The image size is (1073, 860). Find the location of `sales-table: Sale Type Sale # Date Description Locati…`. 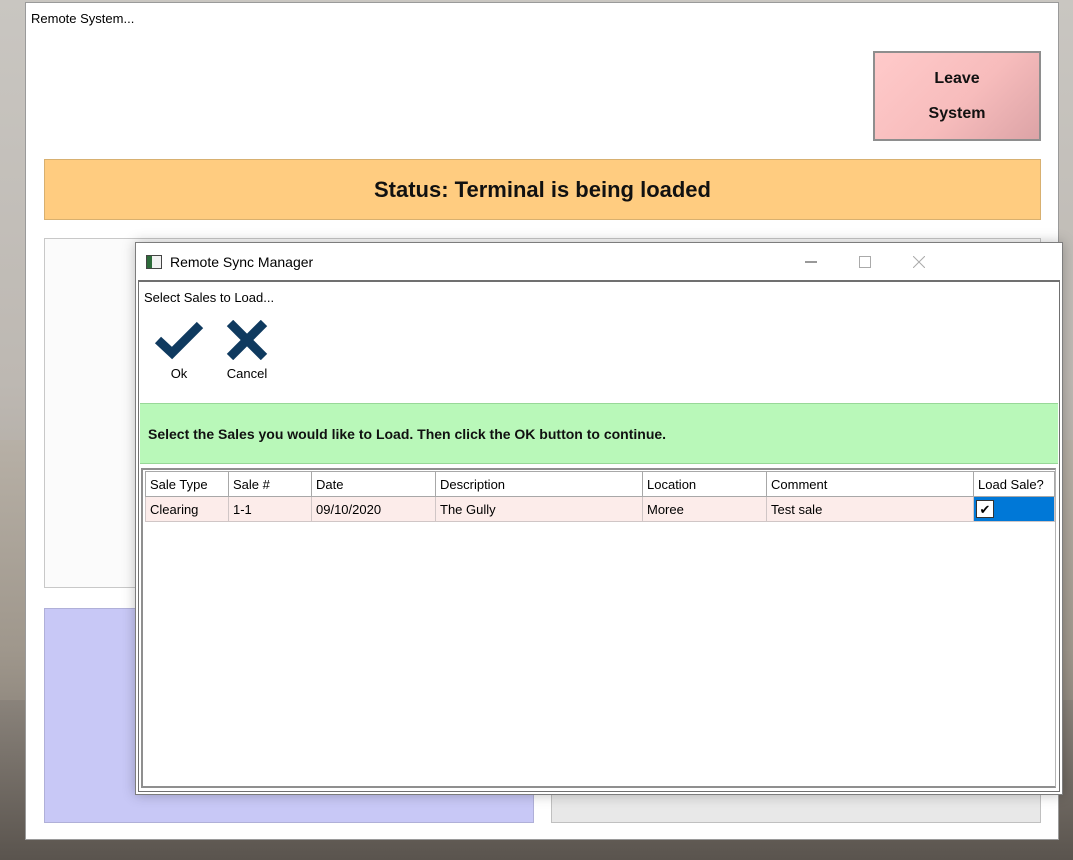

sales-table: Sale Type Sale # Date Description Locati… is located at coordinates (600, 496).